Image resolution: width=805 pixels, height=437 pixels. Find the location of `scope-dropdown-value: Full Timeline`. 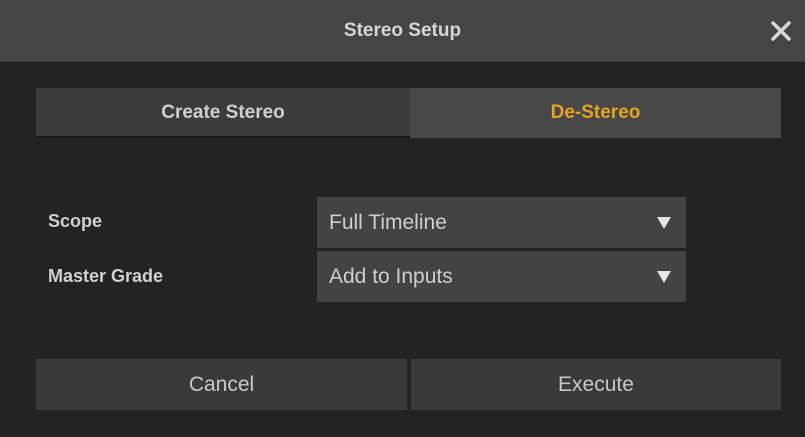

scope-dropdown-value: Full Timeline is located at coordinates (388, 222).